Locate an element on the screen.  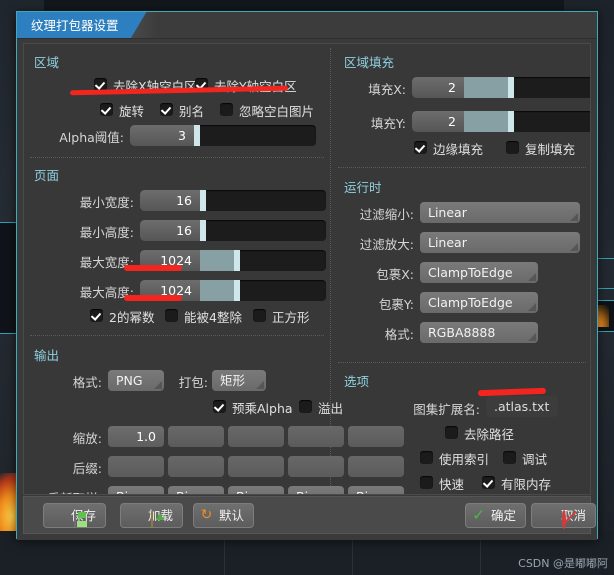
label-padding-x: 填充X: is located at coordinates (387, 89).